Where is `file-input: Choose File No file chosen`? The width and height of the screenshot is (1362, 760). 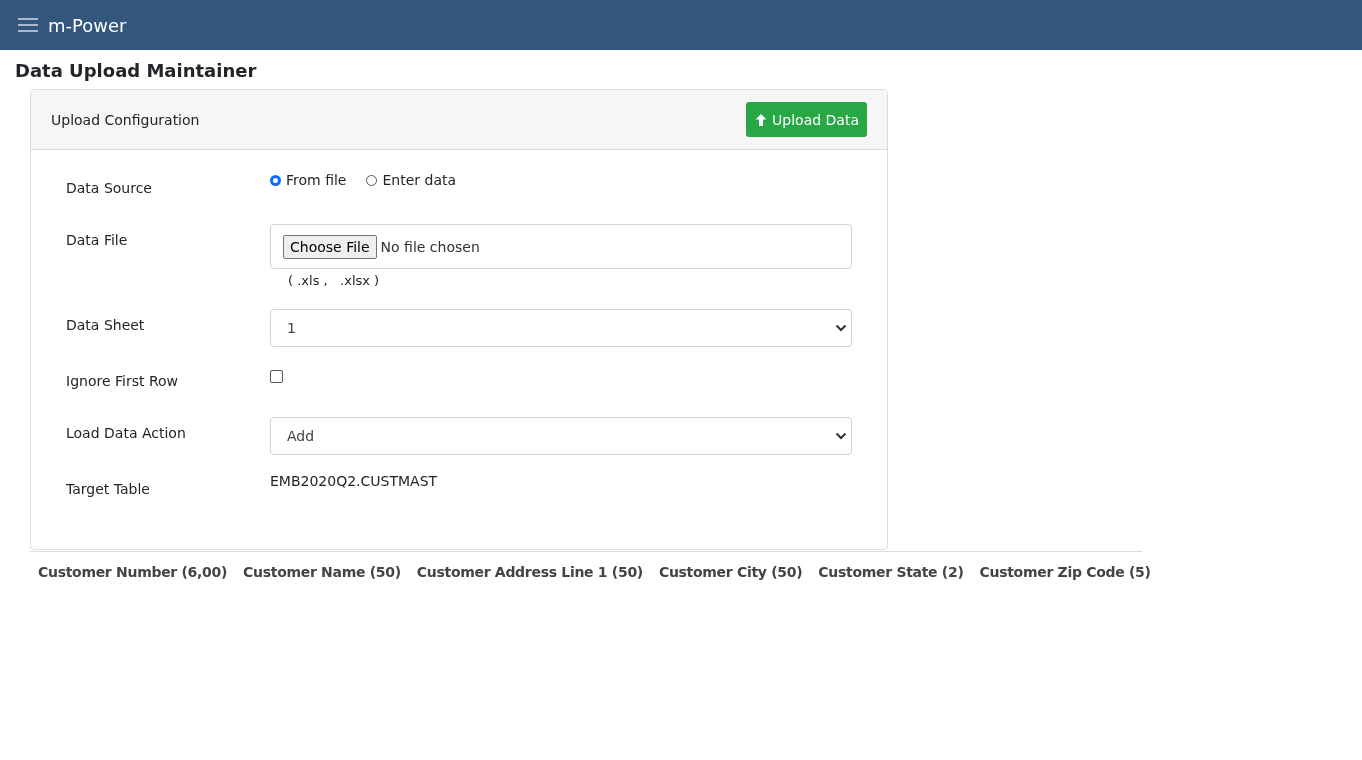 file-input: Choose File No file chosen is located at coordinates (561, 246).